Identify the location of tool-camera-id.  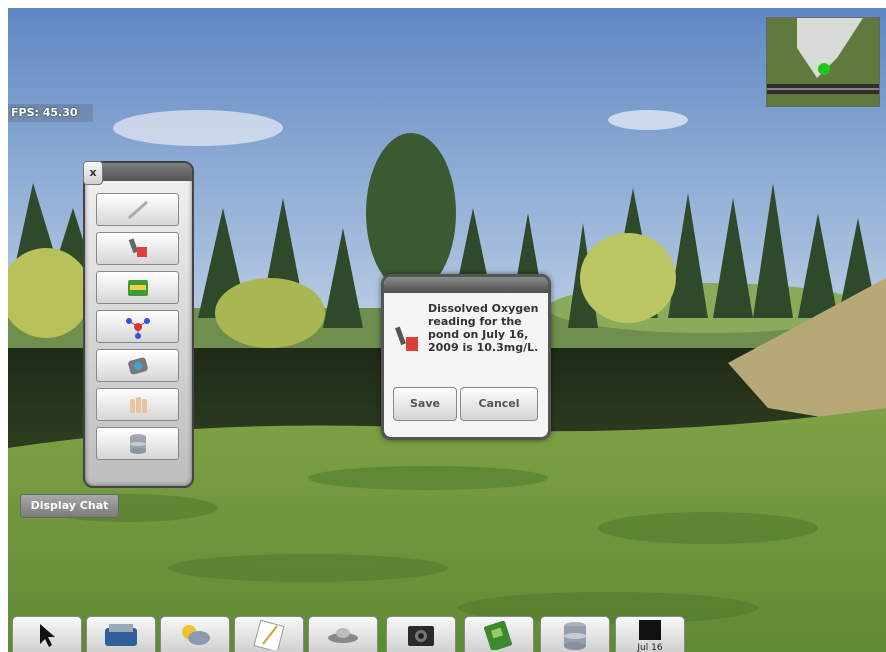
(137, 365).